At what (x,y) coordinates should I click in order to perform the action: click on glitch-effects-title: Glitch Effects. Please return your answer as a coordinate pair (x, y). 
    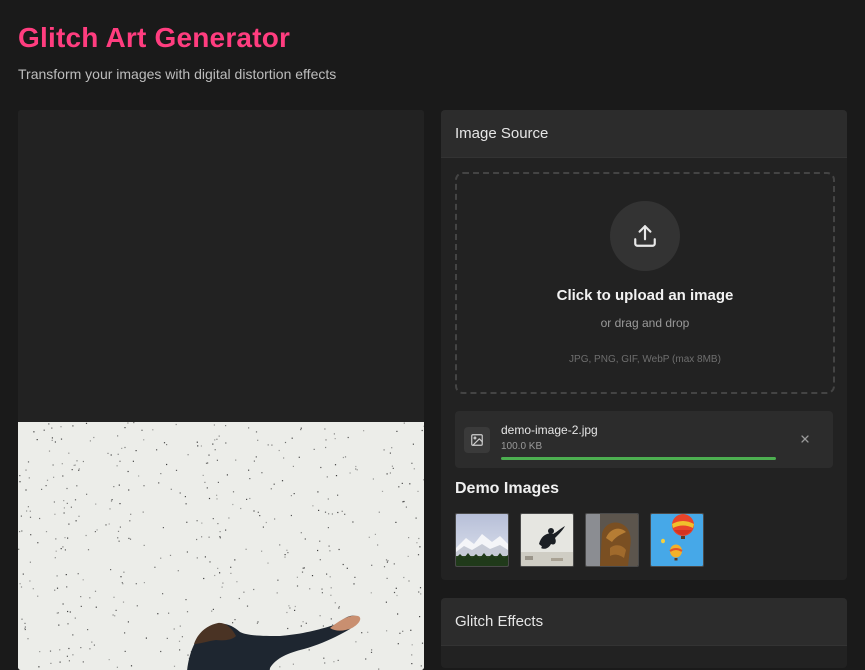
    Looking at the image, I should click on (499, 621).